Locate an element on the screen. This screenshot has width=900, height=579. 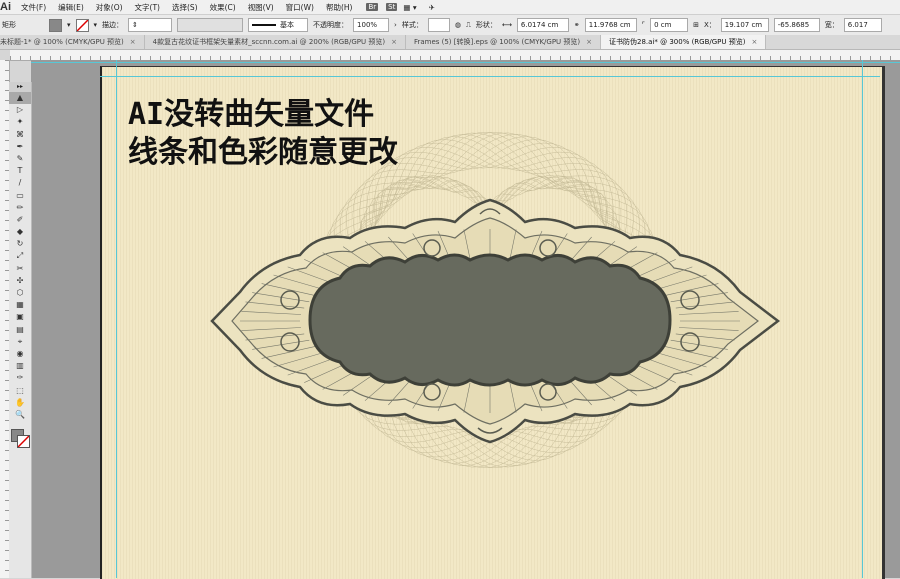
headline-line-2: 线条和色彩随意更改 is located at coordinates (263, 152).